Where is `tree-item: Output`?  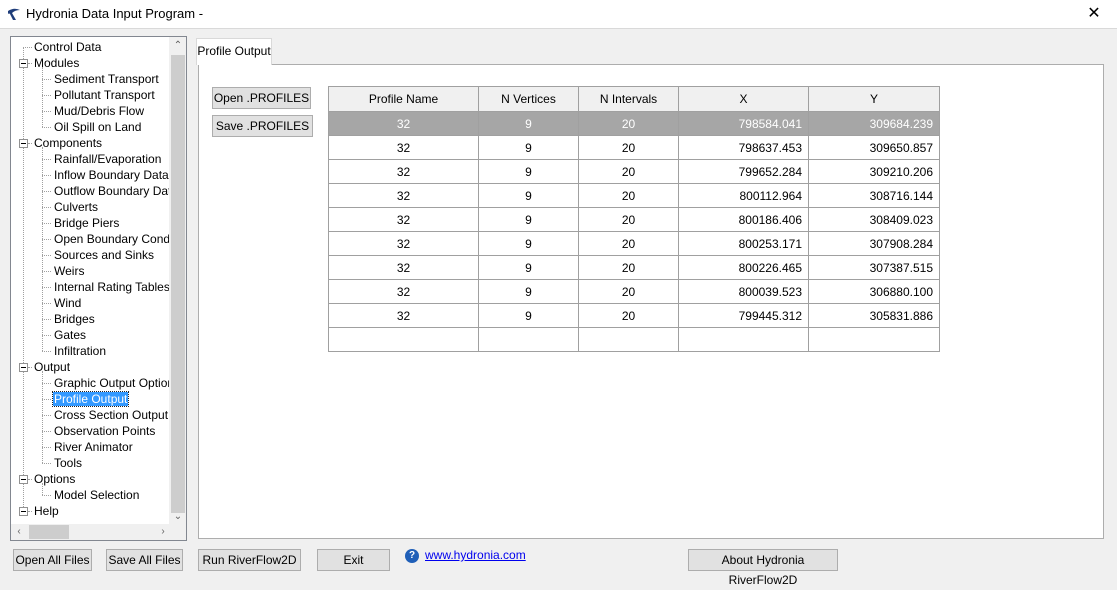
tree-item: Output is located at coordinates (52, 367).